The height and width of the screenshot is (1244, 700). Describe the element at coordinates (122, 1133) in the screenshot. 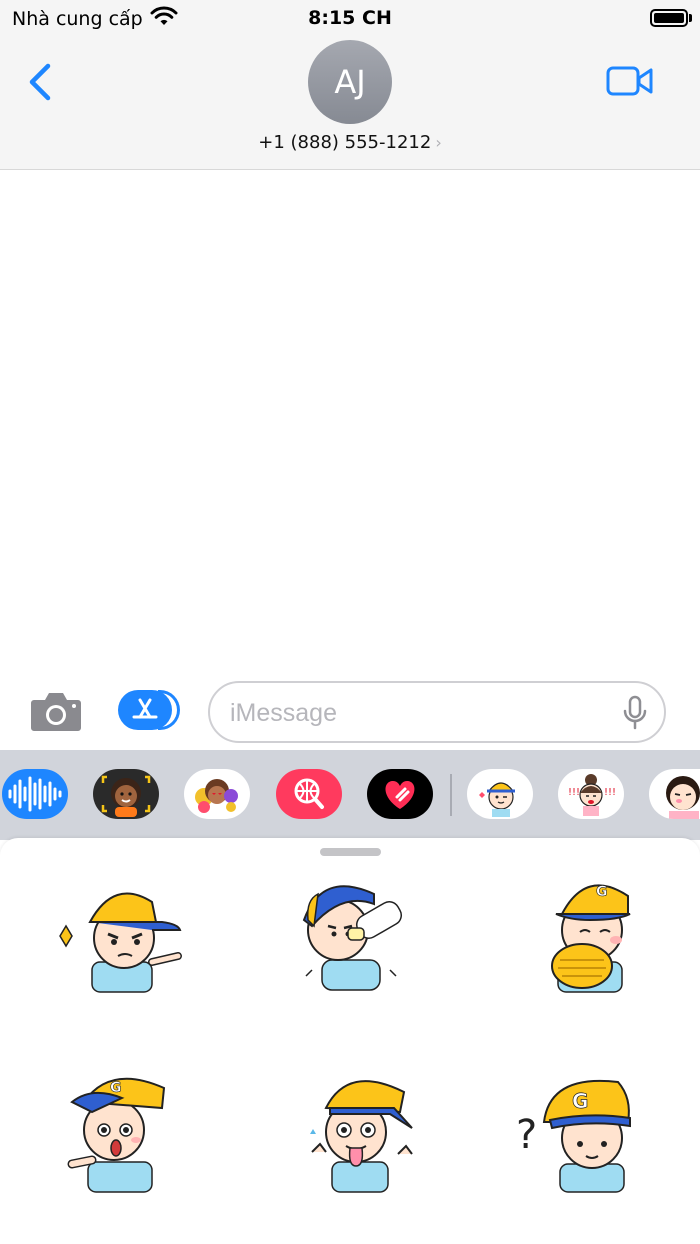

I see `shocked-boy-sticker: G` at that location.